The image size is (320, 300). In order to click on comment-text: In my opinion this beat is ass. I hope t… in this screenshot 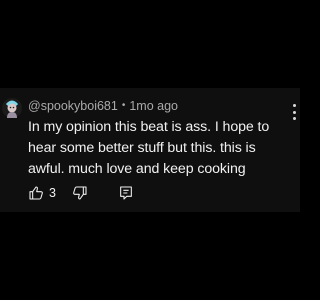, I will do `click(149, 148)`.